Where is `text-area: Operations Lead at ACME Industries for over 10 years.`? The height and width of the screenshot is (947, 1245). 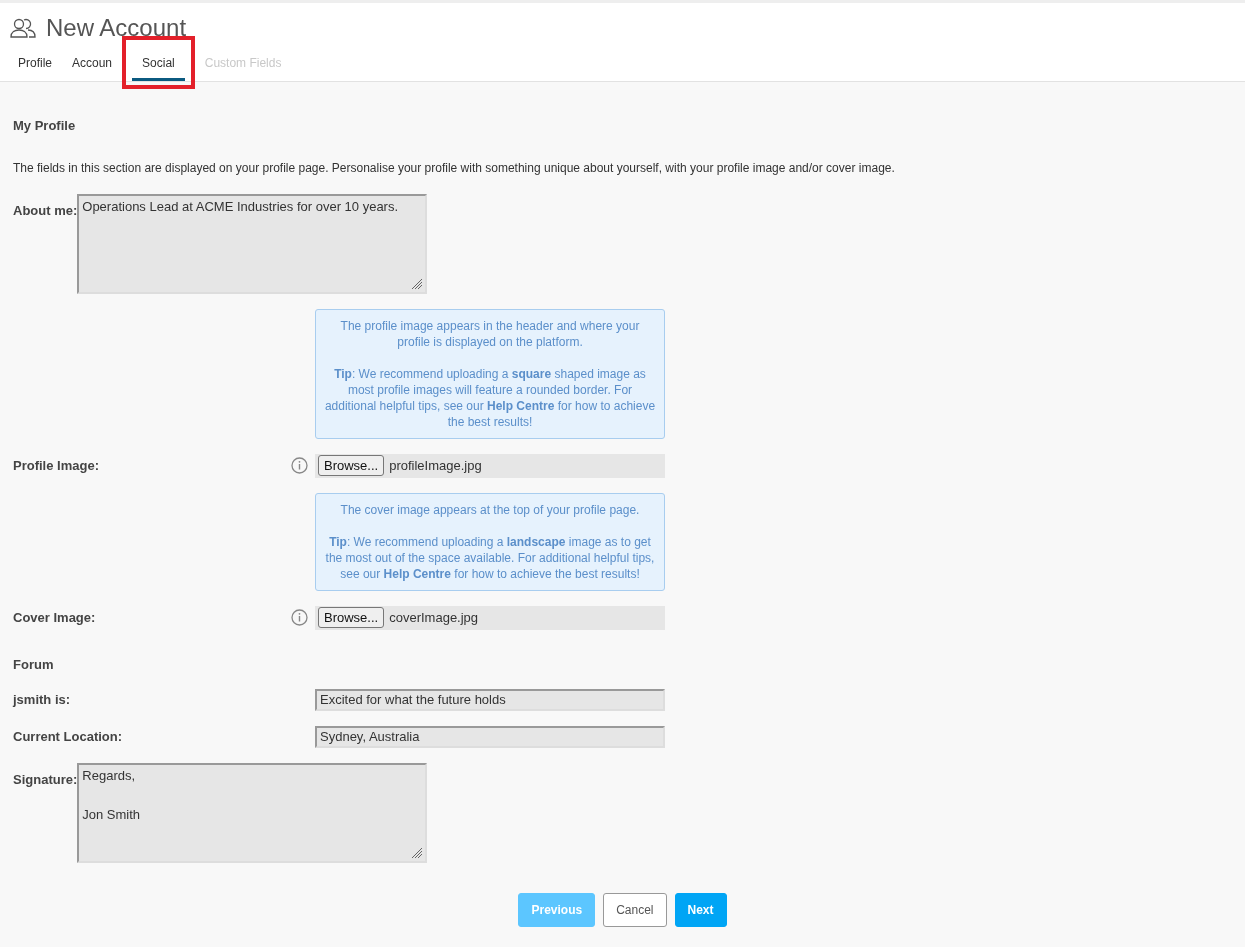 text-area: Operations Lead at ACME Industries for over 10 years. is located at coordinates (252, 243).